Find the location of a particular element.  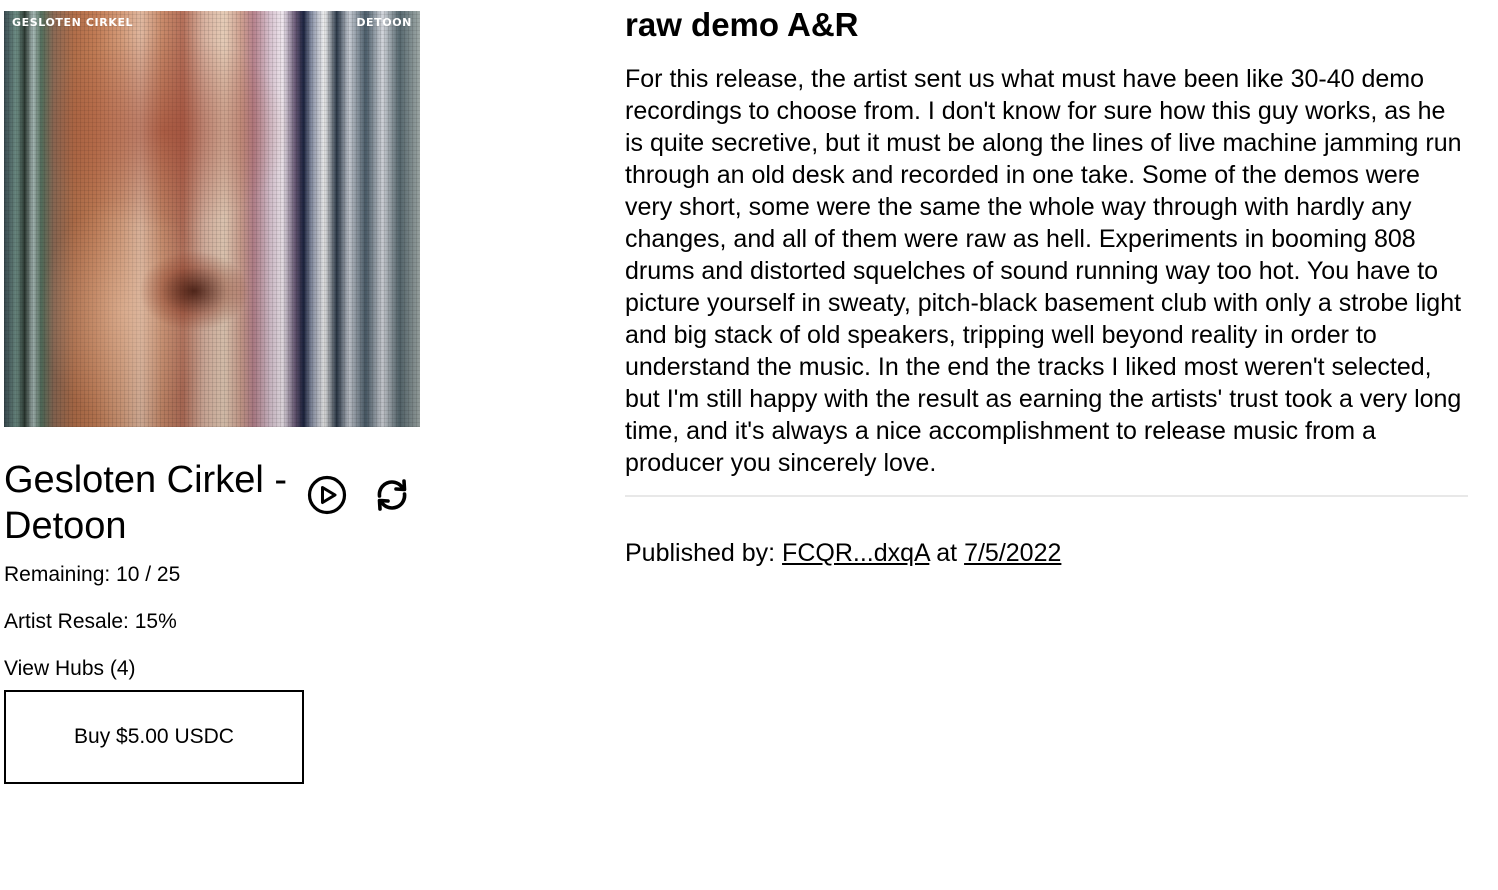

repeat-button is located at coordinates (392, 495).